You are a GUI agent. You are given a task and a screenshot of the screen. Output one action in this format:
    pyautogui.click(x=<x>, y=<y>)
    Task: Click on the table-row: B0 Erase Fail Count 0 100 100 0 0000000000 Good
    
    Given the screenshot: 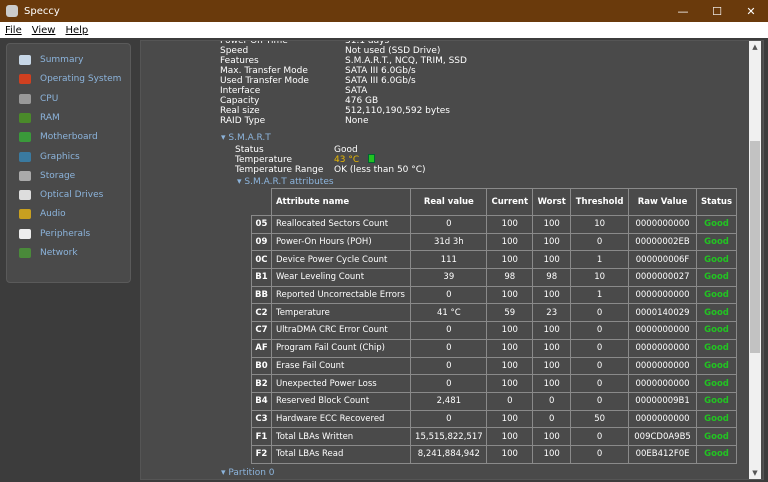 What is the action you would take?
    pyautogui.click(x=494, y=366)
    